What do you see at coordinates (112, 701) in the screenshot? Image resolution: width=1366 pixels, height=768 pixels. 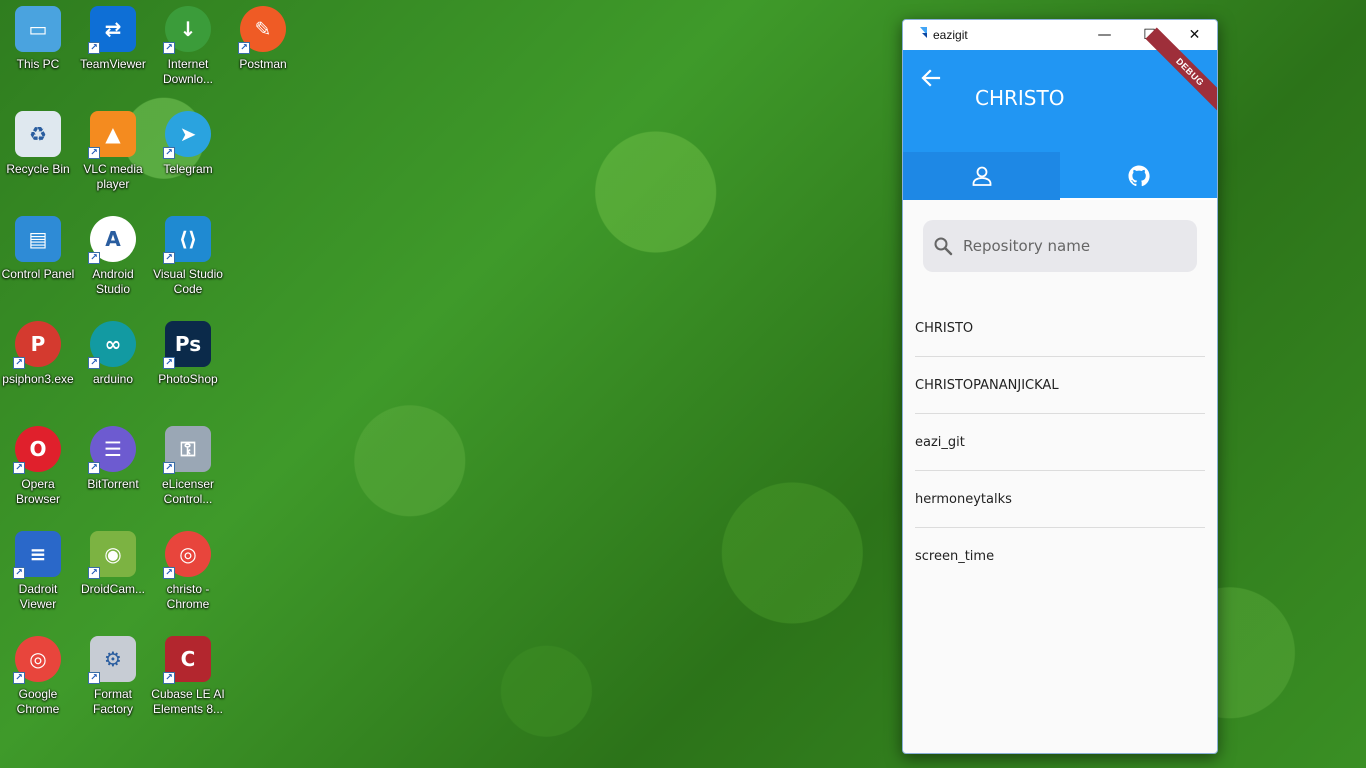 I see `desktop-icon-label: Format Factory` at bounding box center [112, 701].